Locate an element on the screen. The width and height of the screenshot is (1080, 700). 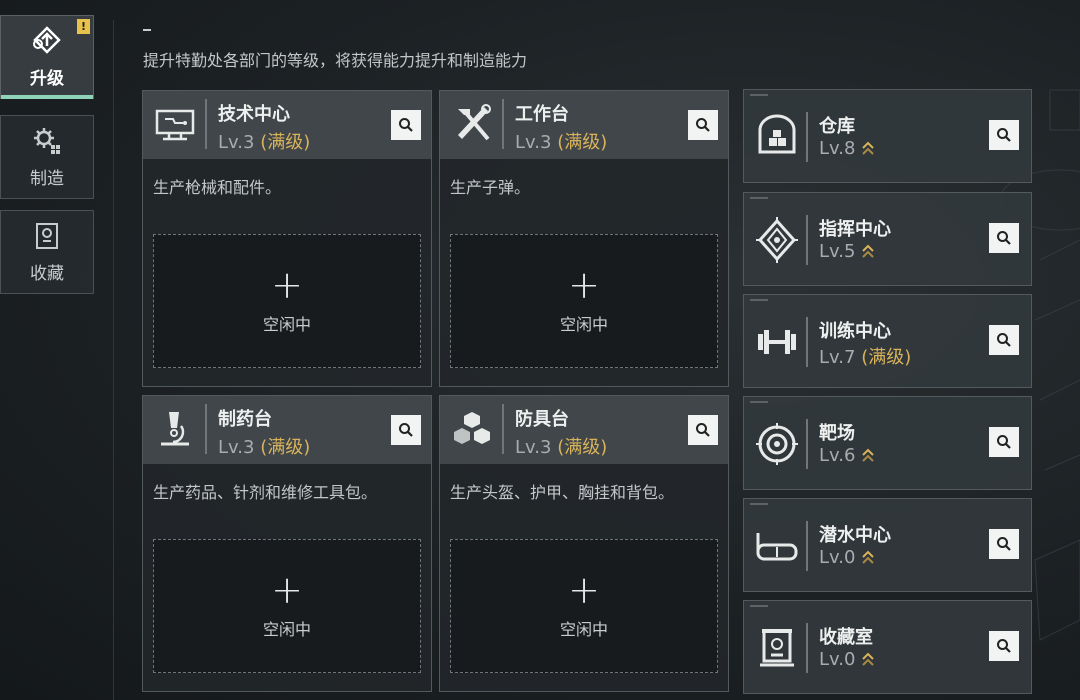
facility-diving-center: 潜水中心 Lv.0 is located at coordinates (887, 545).